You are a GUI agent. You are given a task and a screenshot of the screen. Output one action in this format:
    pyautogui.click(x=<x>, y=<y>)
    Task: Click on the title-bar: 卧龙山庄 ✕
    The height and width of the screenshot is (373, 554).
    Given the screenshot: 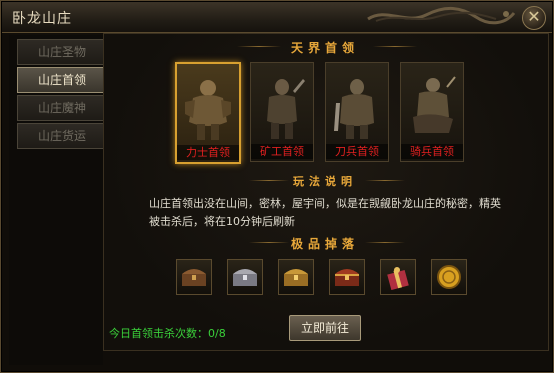 What is the action you would take?
    pyautogui.click(x=277, y=17)
    